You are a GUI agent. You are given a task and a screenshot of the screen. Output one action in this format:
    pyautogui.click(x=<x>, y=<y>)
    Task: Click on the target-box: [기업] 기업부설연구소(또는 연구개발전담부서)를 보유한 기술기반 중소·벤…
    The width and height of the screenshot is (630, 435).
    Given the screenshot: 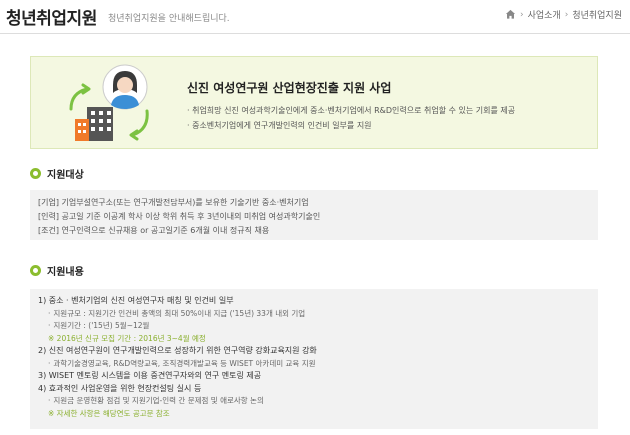 What is the action you would take?
    pyautogui.click(x=314, y=215)
    